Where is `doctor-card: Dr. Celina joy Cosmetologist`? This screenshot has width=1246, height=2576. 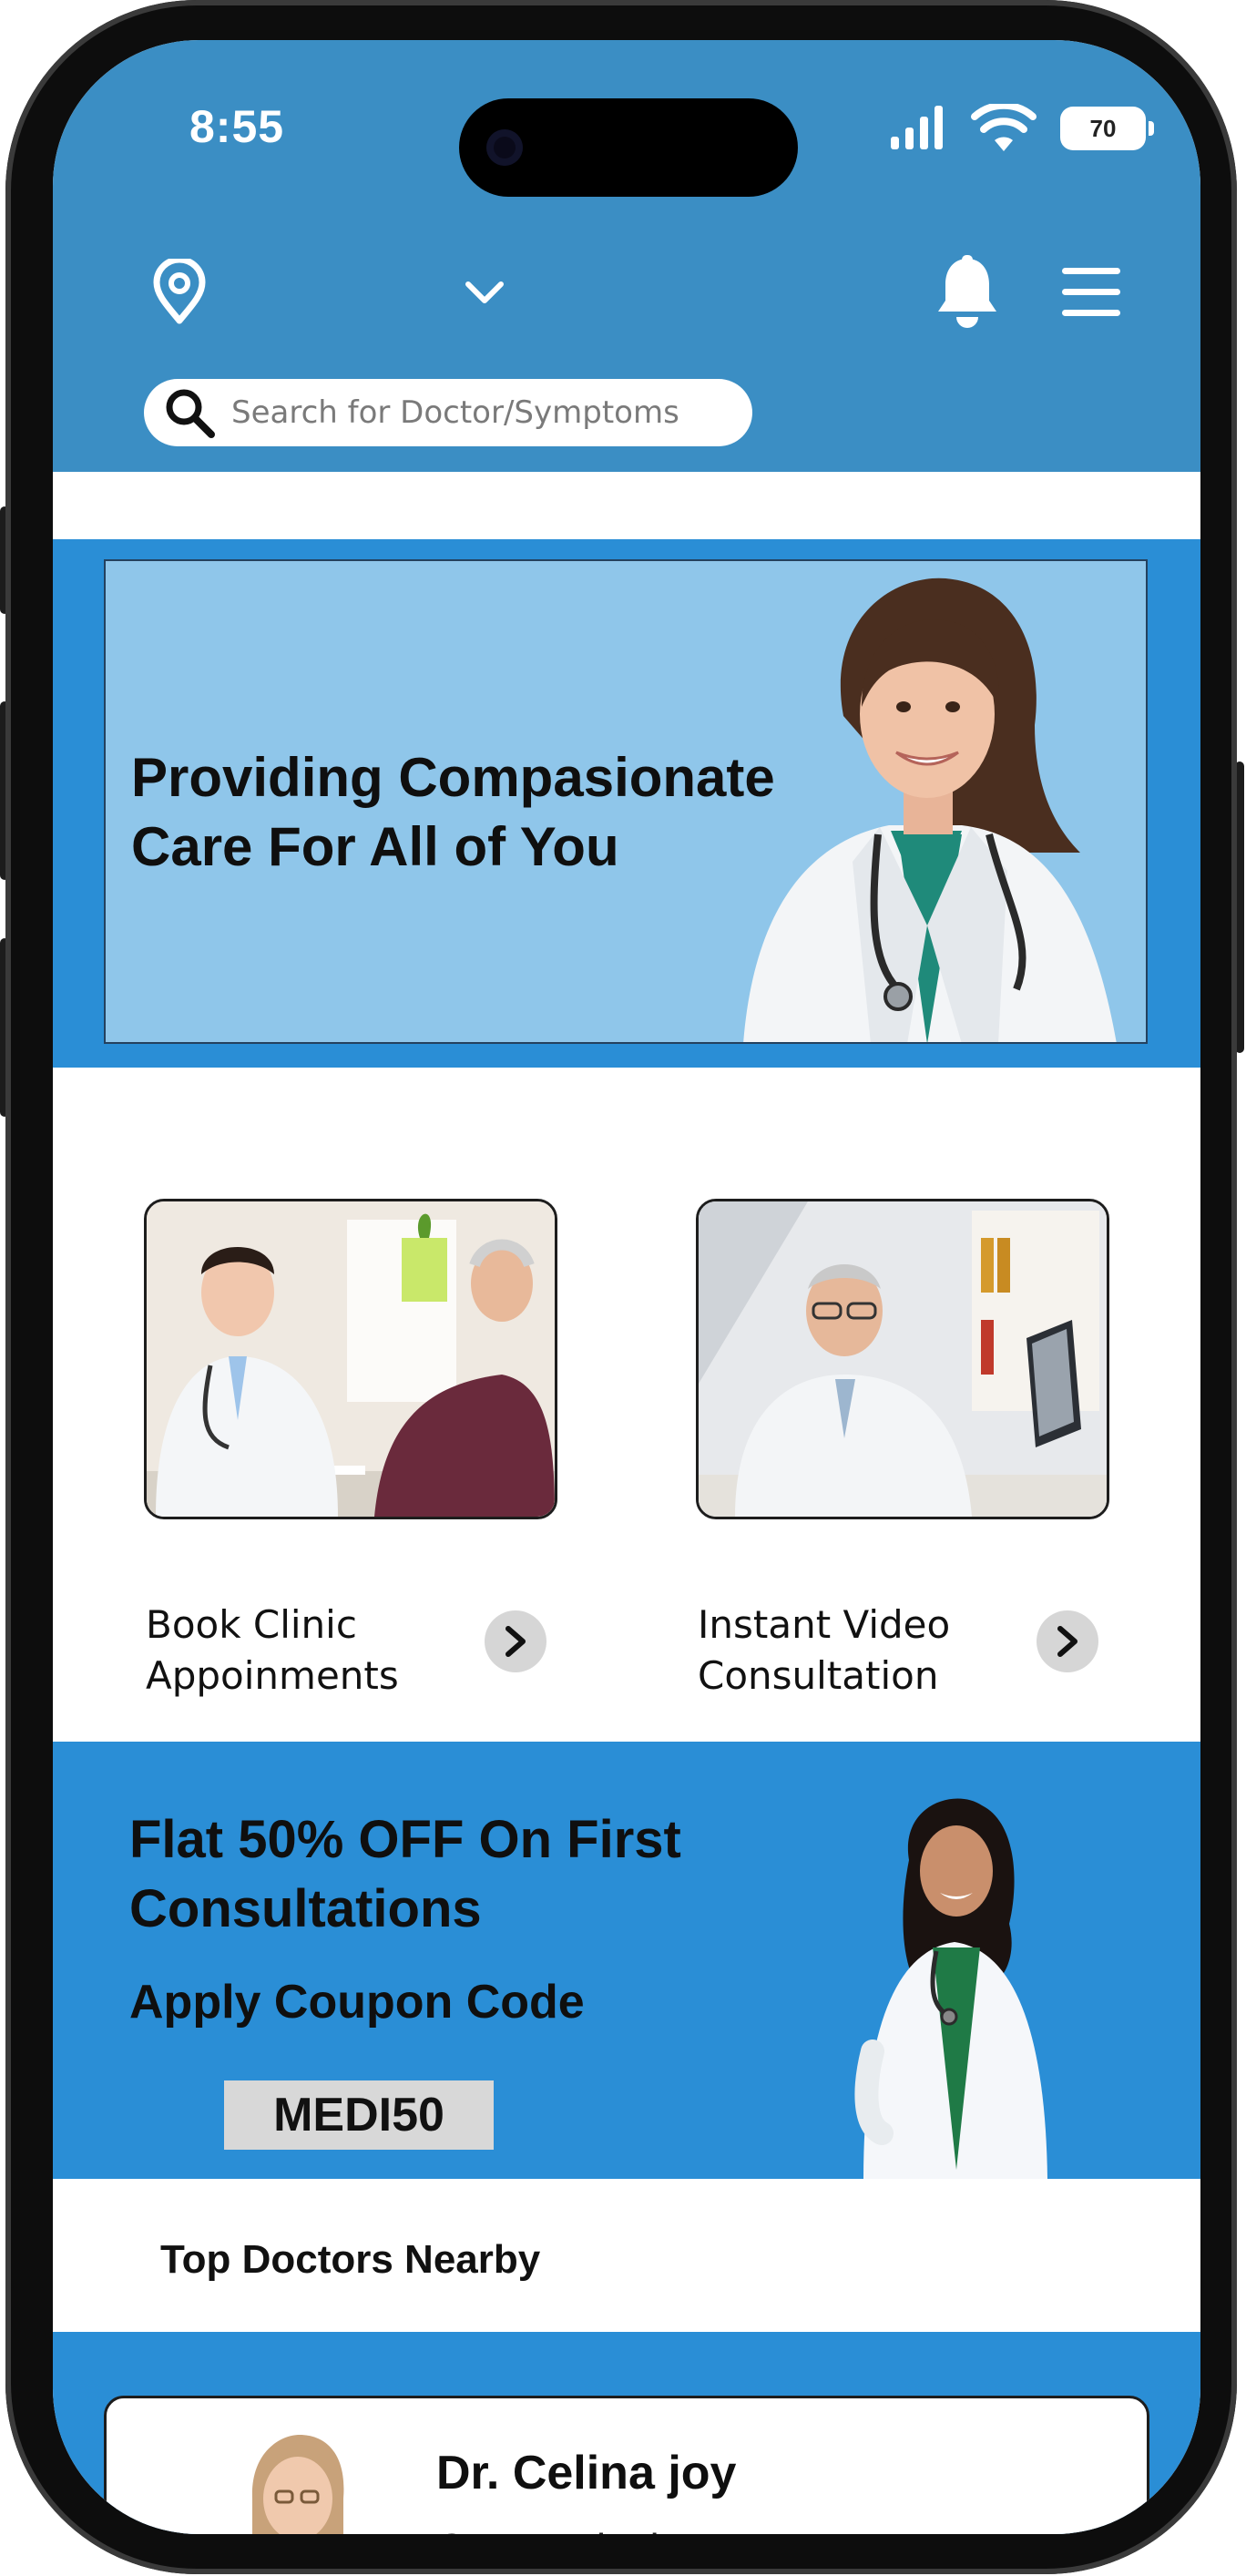 doctor-card: Dr. Celina joy Cosmetologist is located at coordinates (626, 2465).